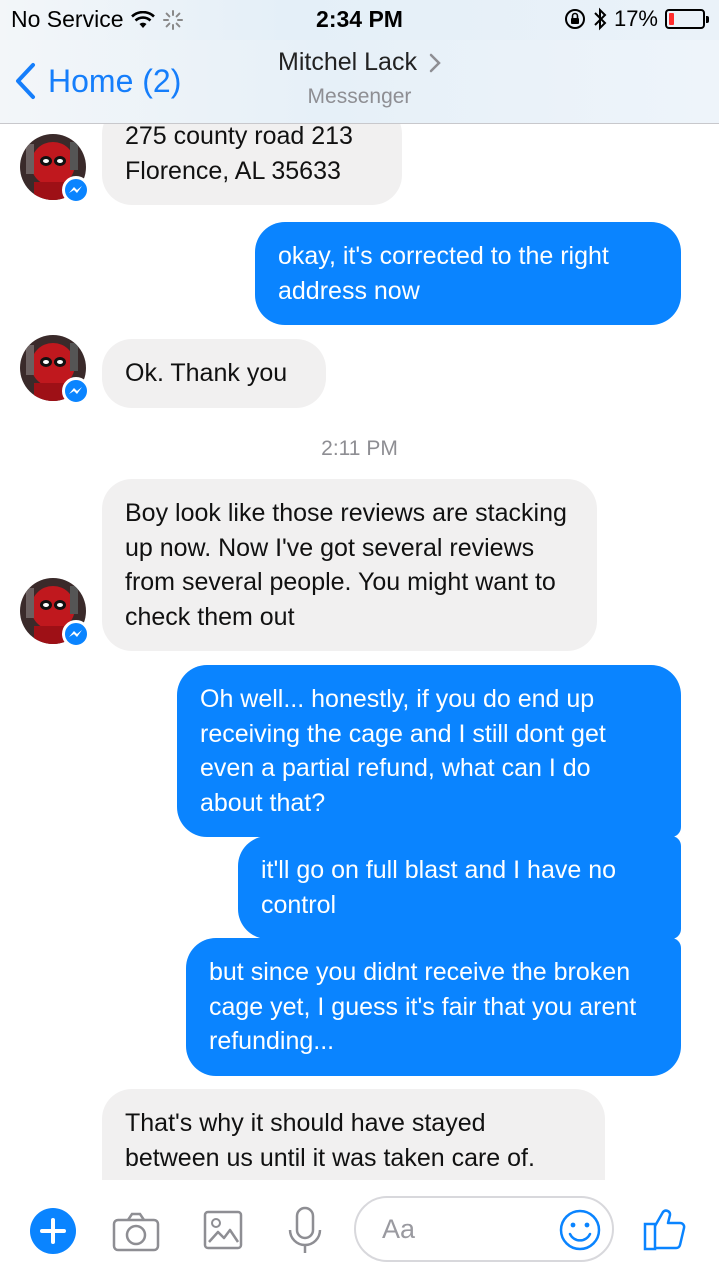 The height and width of the screenshot is (1280, 719). What do you see at coordinates (672, 19) in the screenshot?
I see `battery-level` at bounding box center [672, 19].